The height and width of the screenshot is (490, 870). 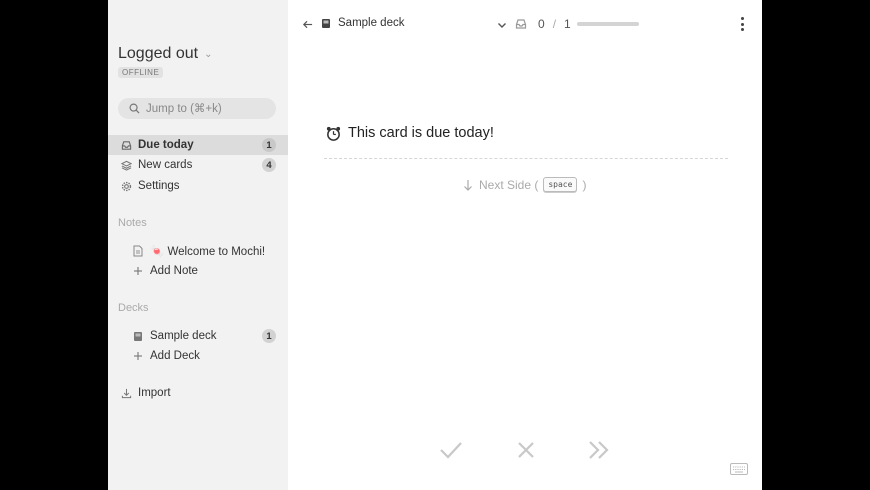 What do you see at coordinates (269, 165) in the screenshot?
I see `count-badge: 4` at bounding box center [269, 165].